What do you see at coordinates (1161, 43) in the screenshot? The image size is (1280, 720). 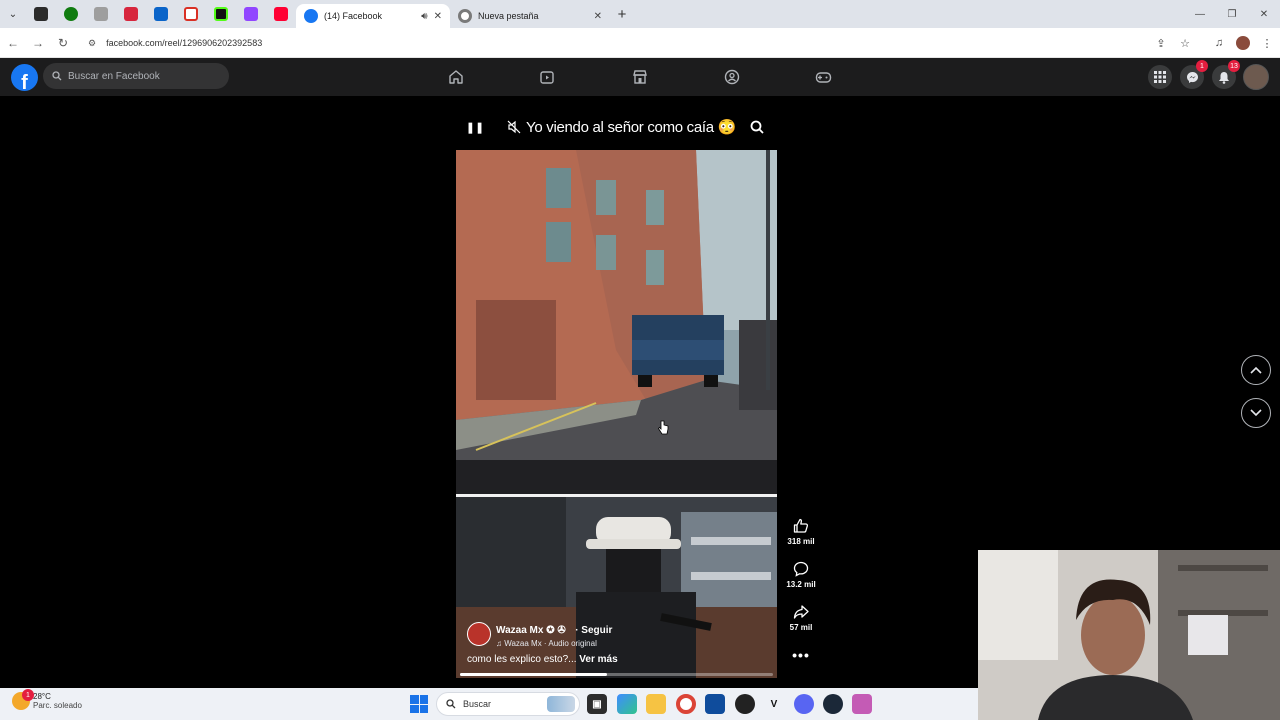 I see `install-app-icon: ⇪` at bounding box center [1161, 43].